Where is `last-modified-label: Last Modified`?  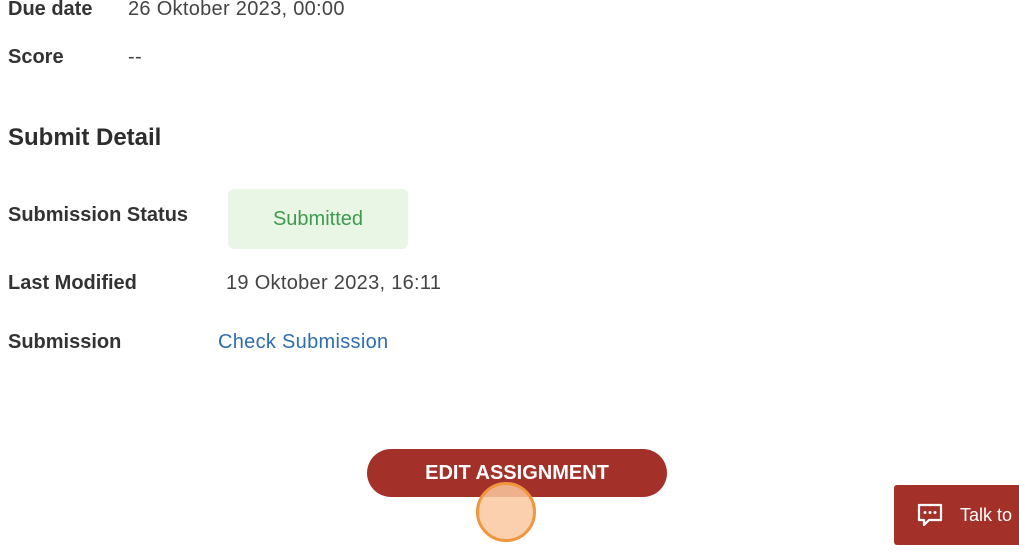 last-modified-label: Last Modified is located at coordinates (72, 283).